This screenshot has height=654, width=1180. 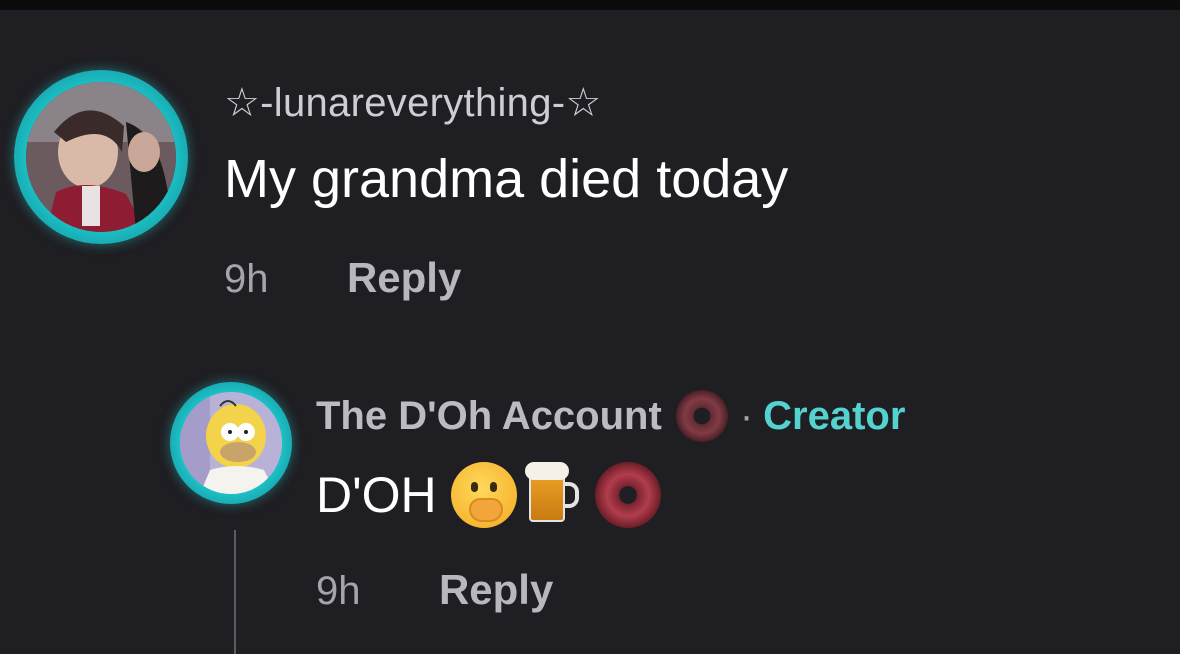 I want to click on creator-badge: Creator, so click(x=834, y=415).